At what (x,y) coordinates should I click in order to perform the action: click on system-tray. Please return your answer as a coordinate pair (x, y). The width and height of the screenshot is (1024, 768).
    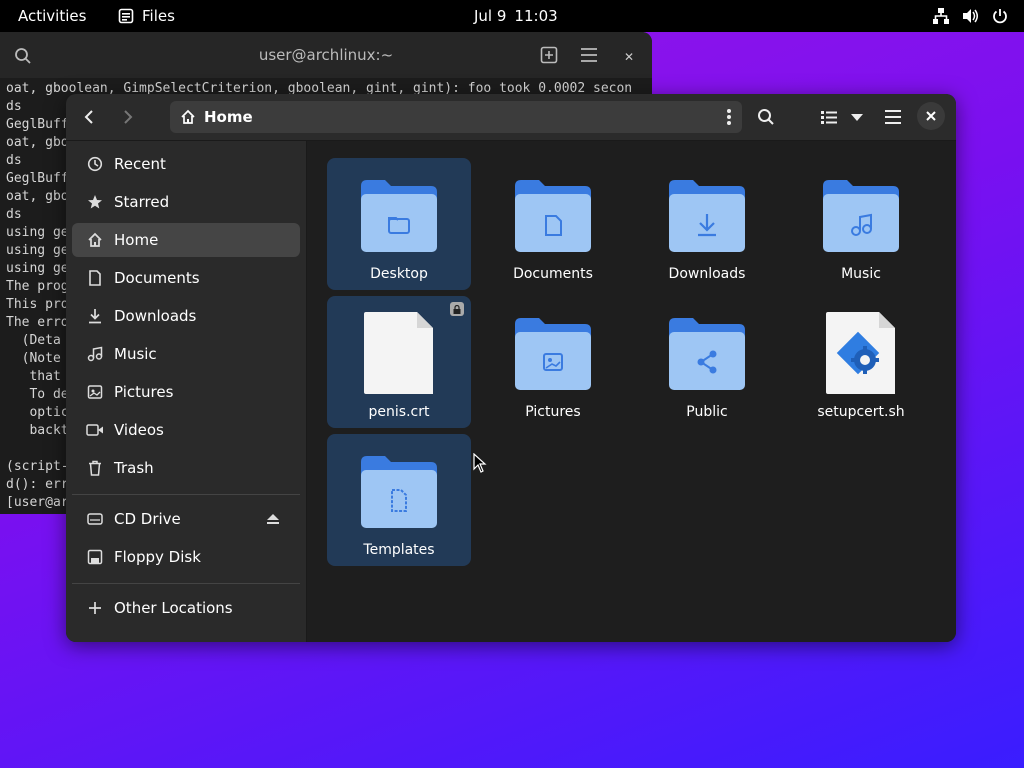
    Looking at the image, I should click on (970, 16).